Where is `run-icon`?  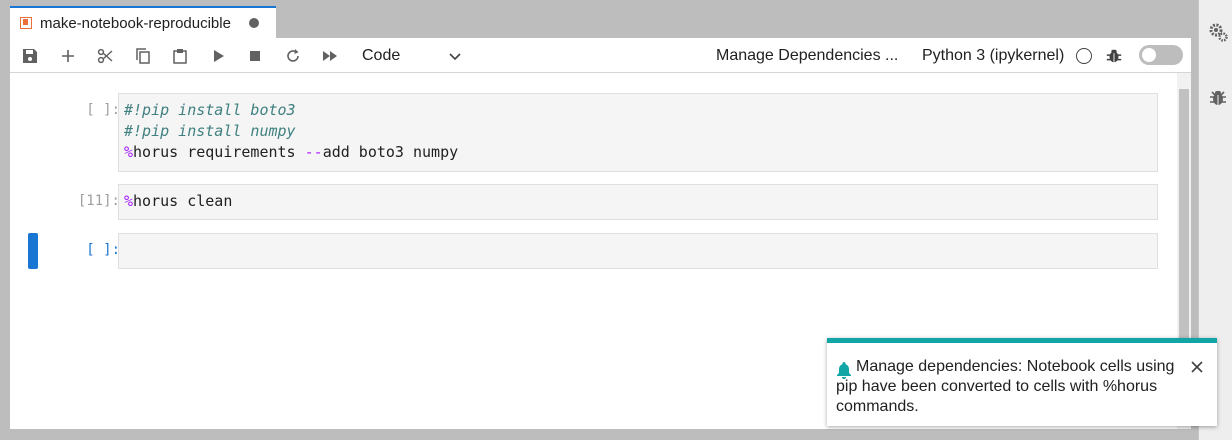
run-icon is located at coordinates (218, 56).